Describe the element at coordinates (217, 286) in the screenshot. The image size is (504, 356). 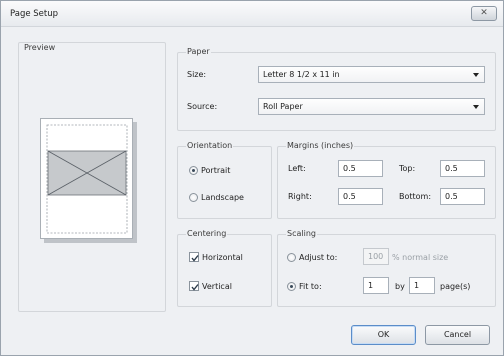
I see `vertical-label: Vertical` at that location.